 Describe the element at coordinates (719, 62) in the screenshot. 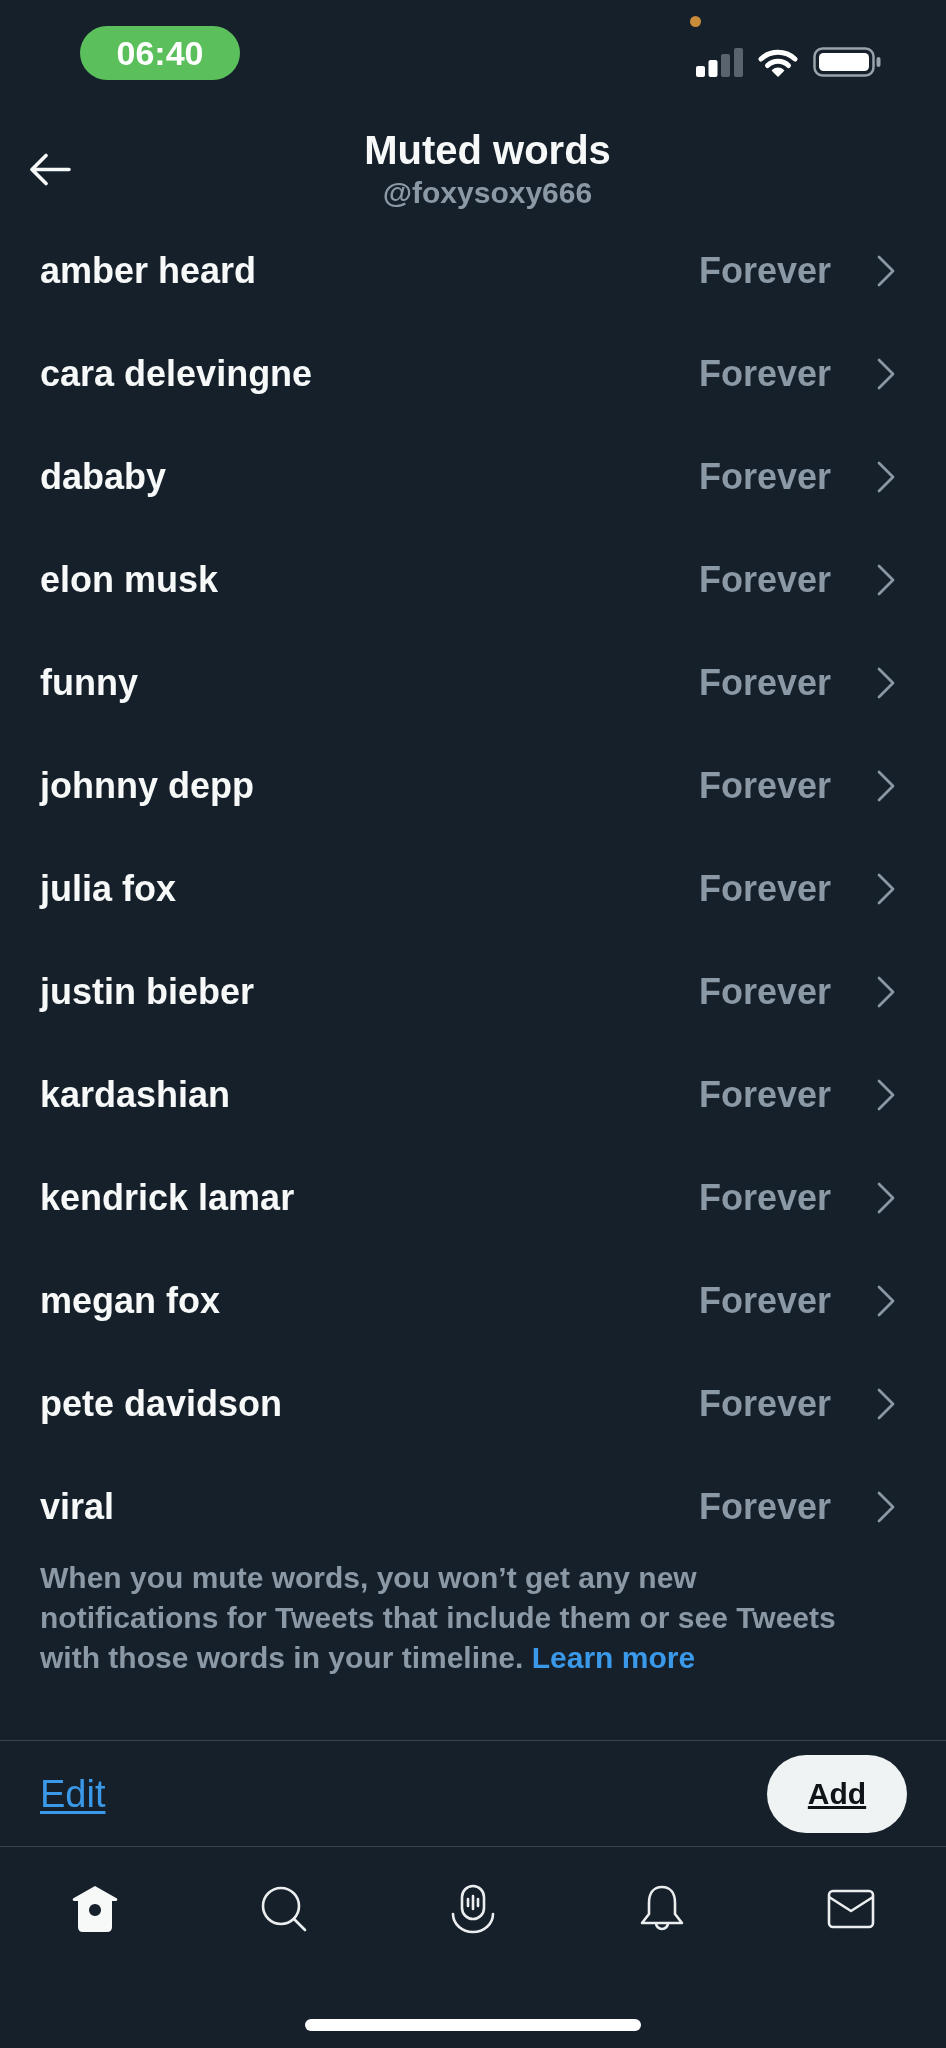

I see `signal-icon` at that location.